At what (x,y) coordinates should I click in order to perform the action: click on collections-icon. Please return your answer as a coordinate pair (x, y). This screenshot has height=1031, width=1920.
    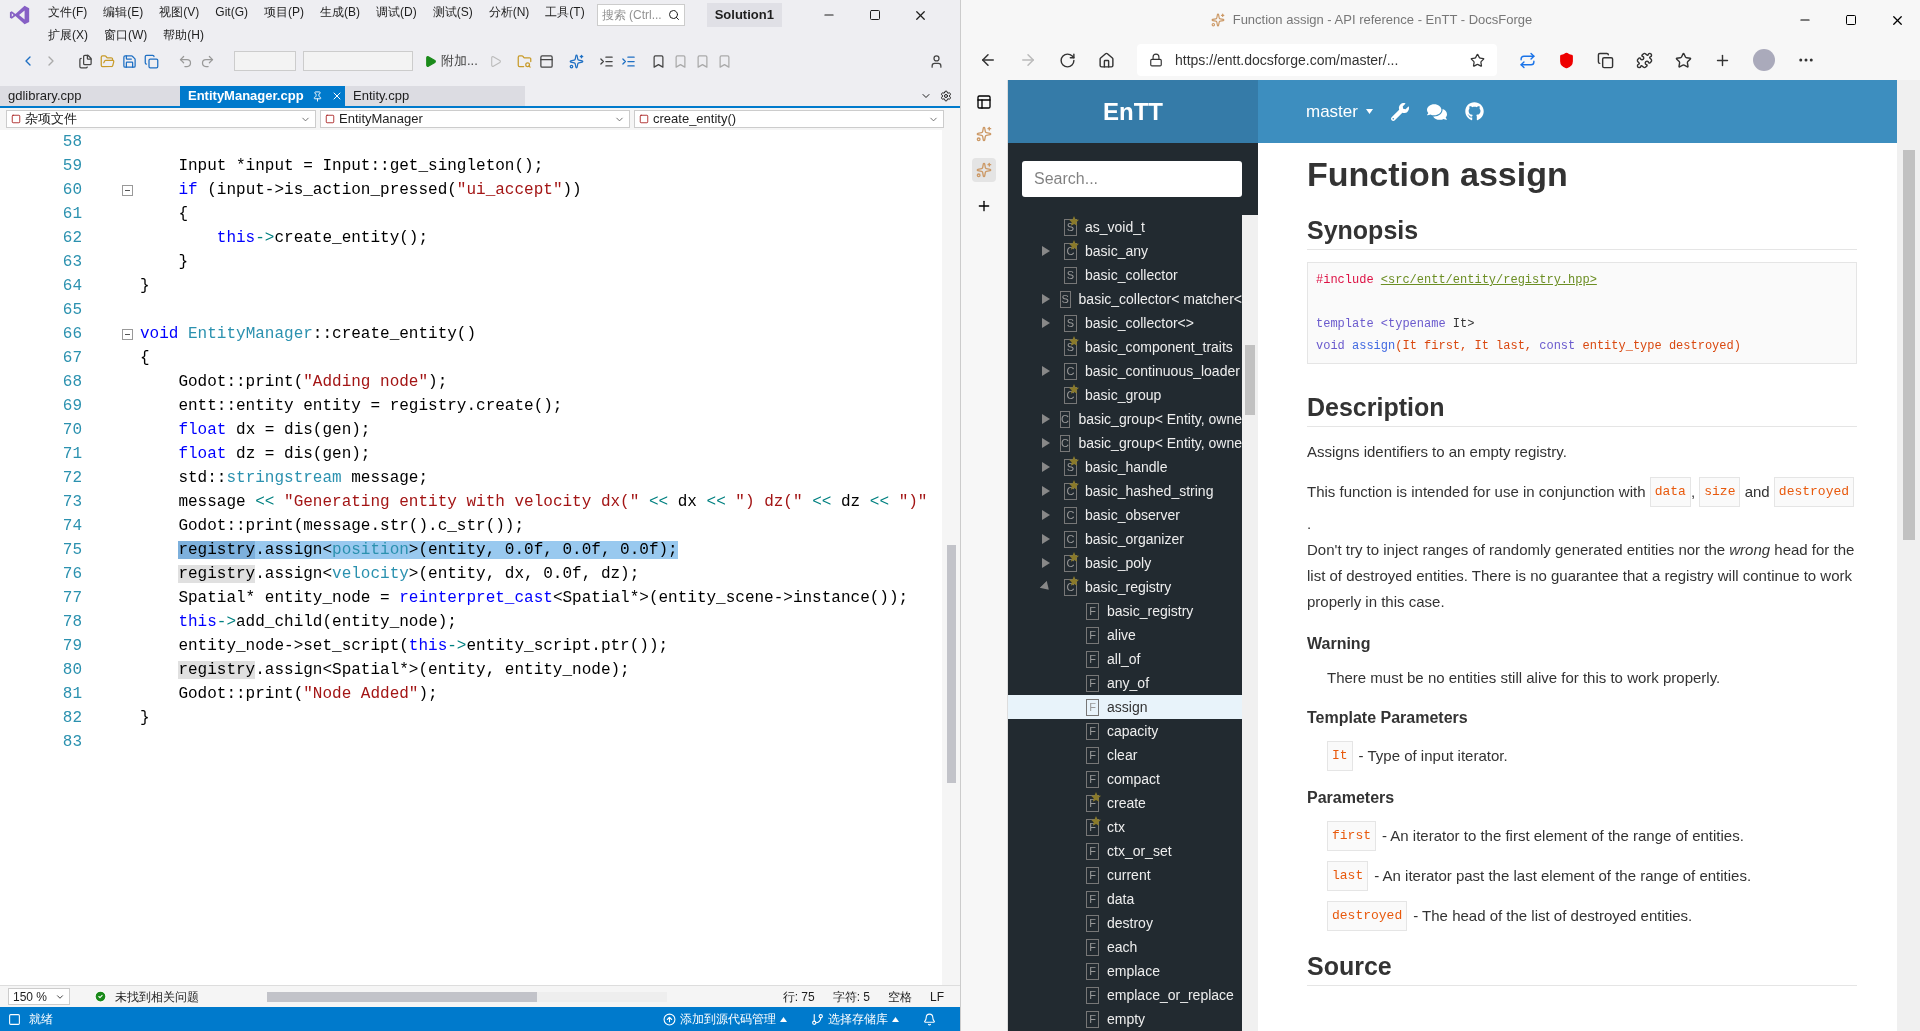
    Looking at the image, I should click on (1605, 60).